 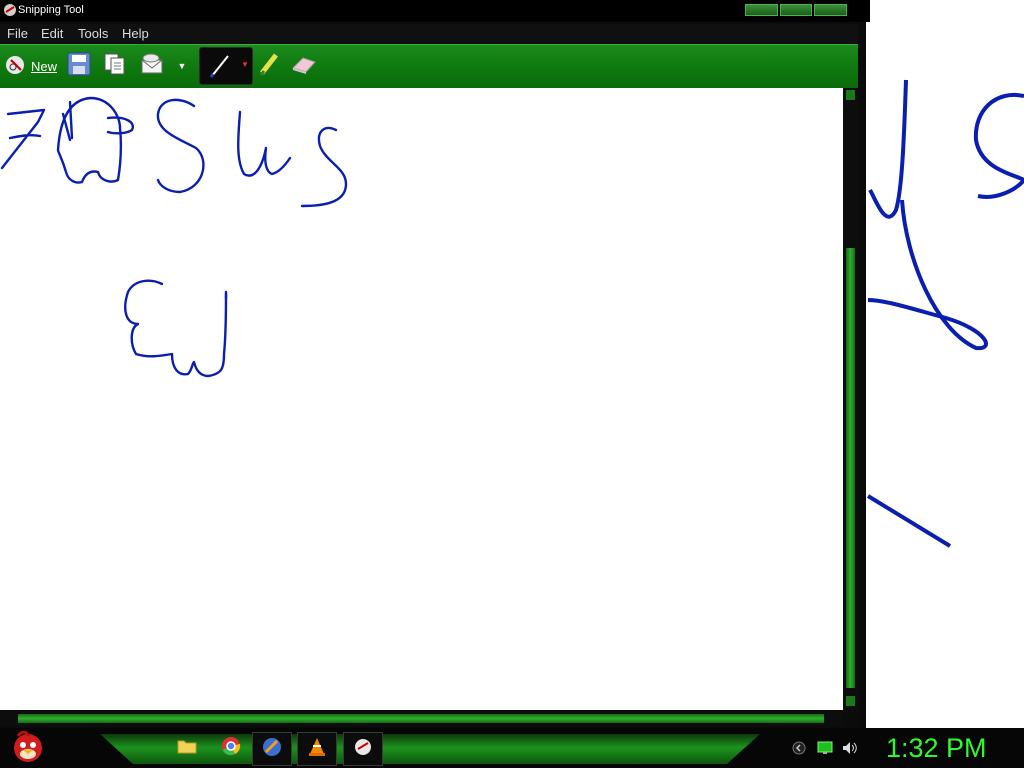 What do you see at coordinates (941, 748) in the screenshot?
I see `taskbar-clock: 1:32 PM` at bounding box center [941, 748].